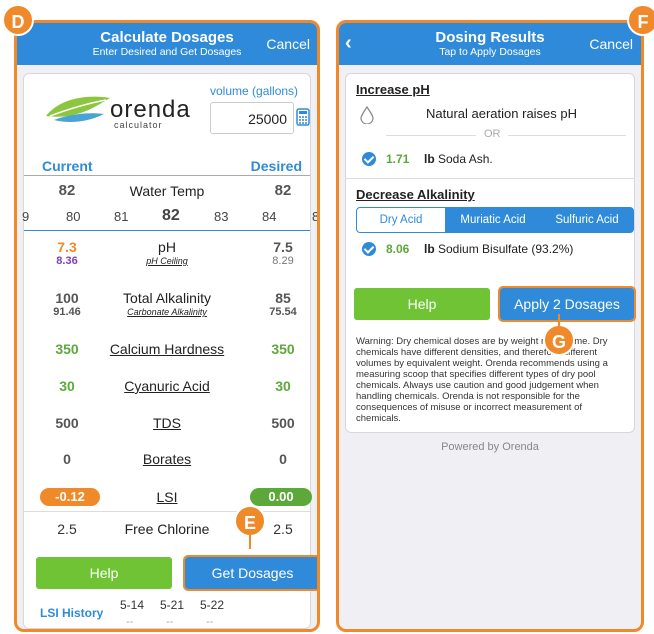  What do you see at coordinates (587, 220) in the screenshot?
I see `tab-sulfuric-acid: Sulfuric Acid` at bounding box center [587, 220].